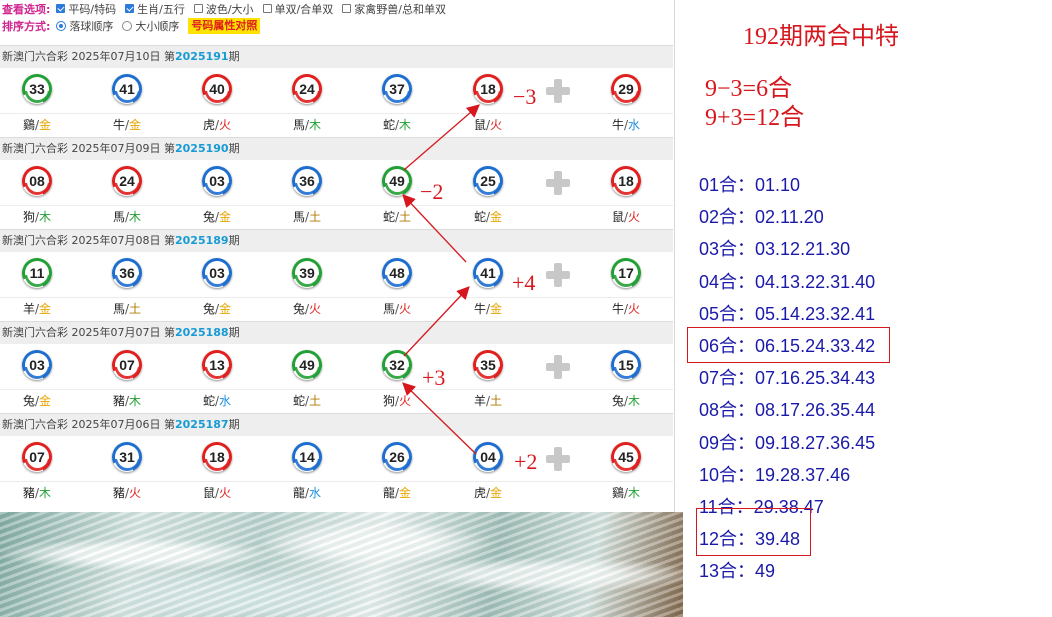  I want to click on view-option-label: 家禽野兽/总和单双, so click(400, 9).